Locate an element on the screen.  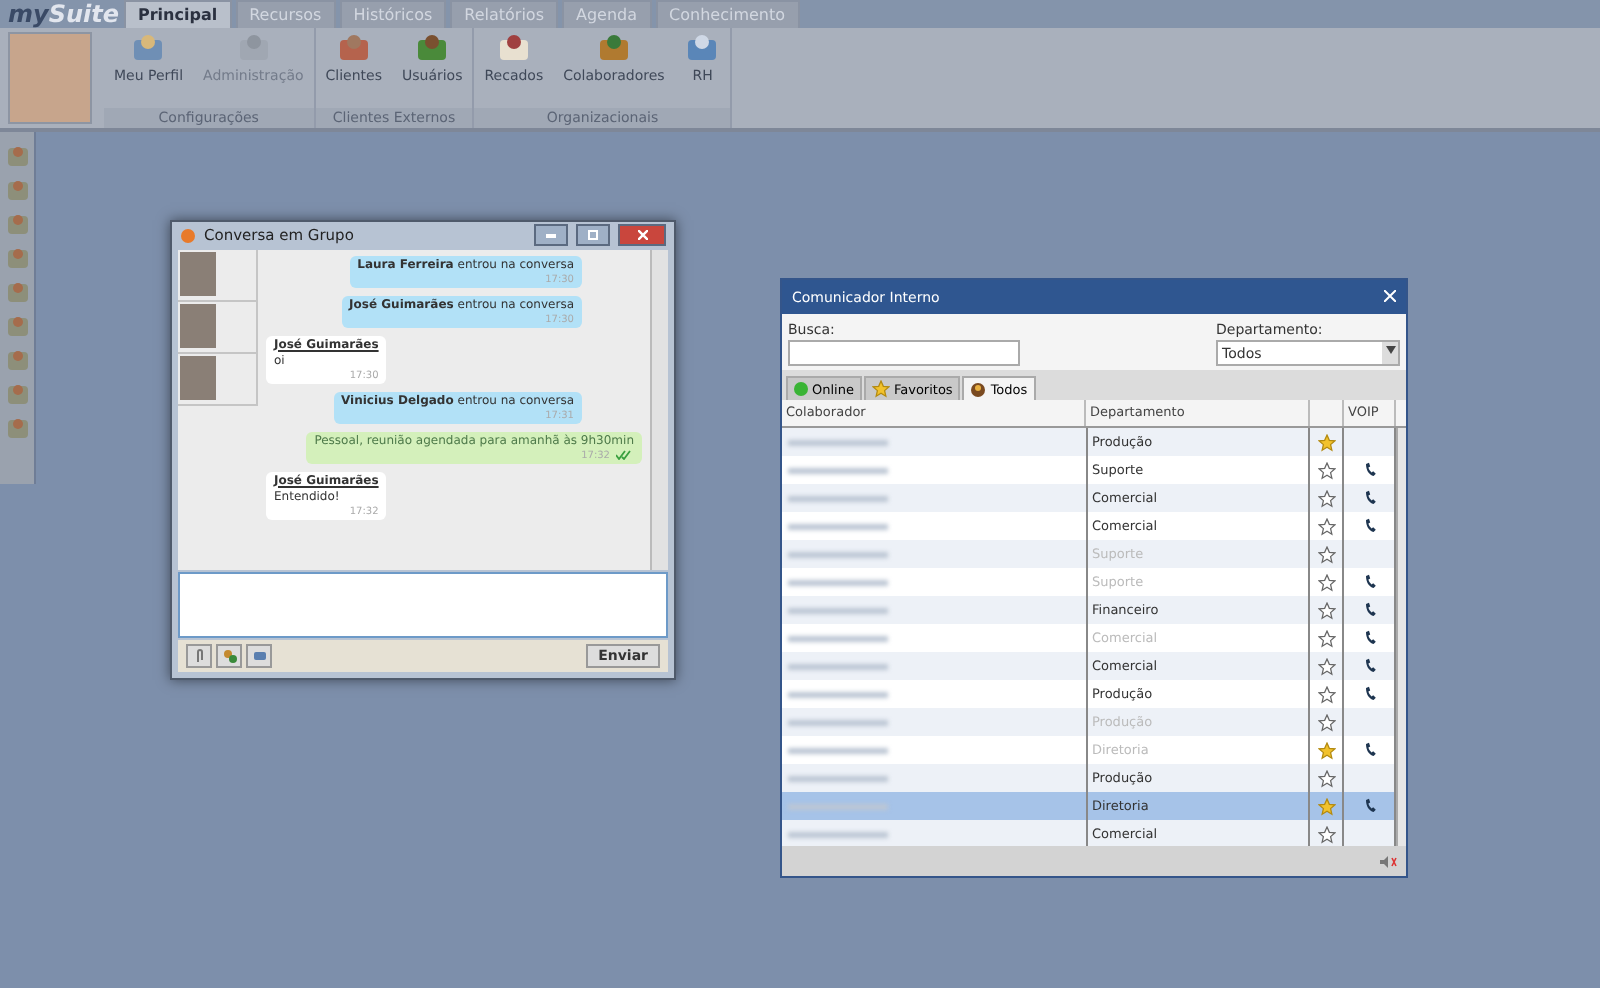
minimize-icon is located at coordinates (551, 235).